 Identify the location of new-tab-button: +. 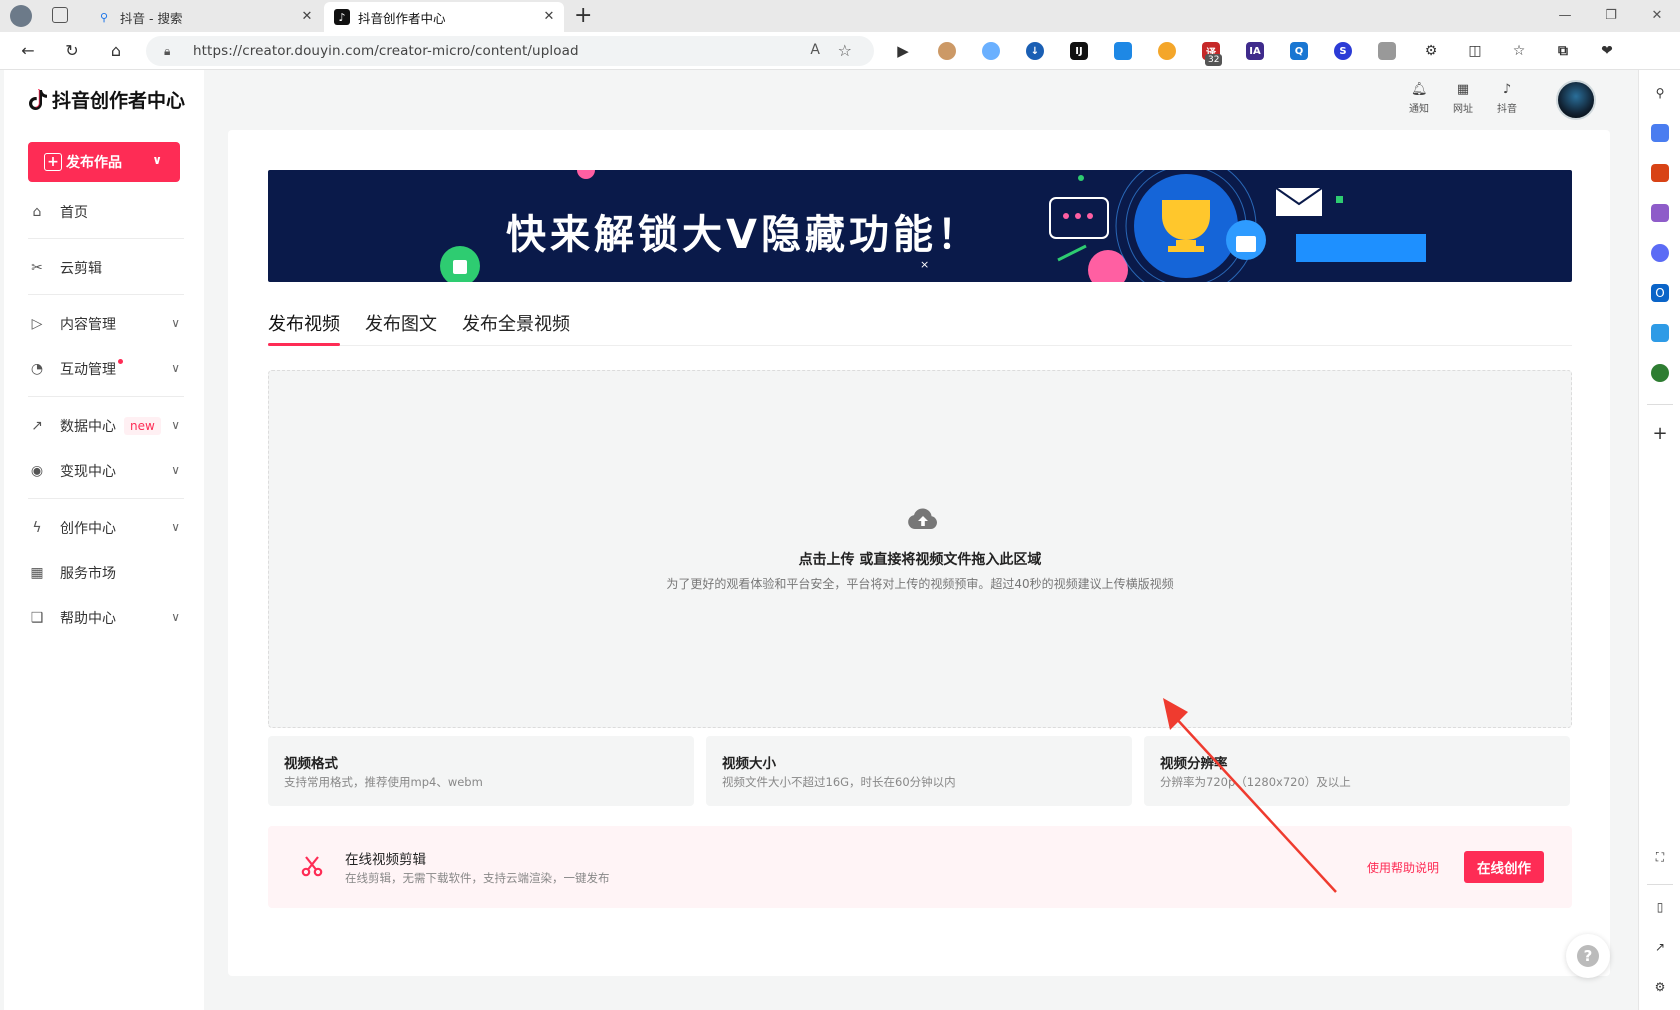
(583, 15).